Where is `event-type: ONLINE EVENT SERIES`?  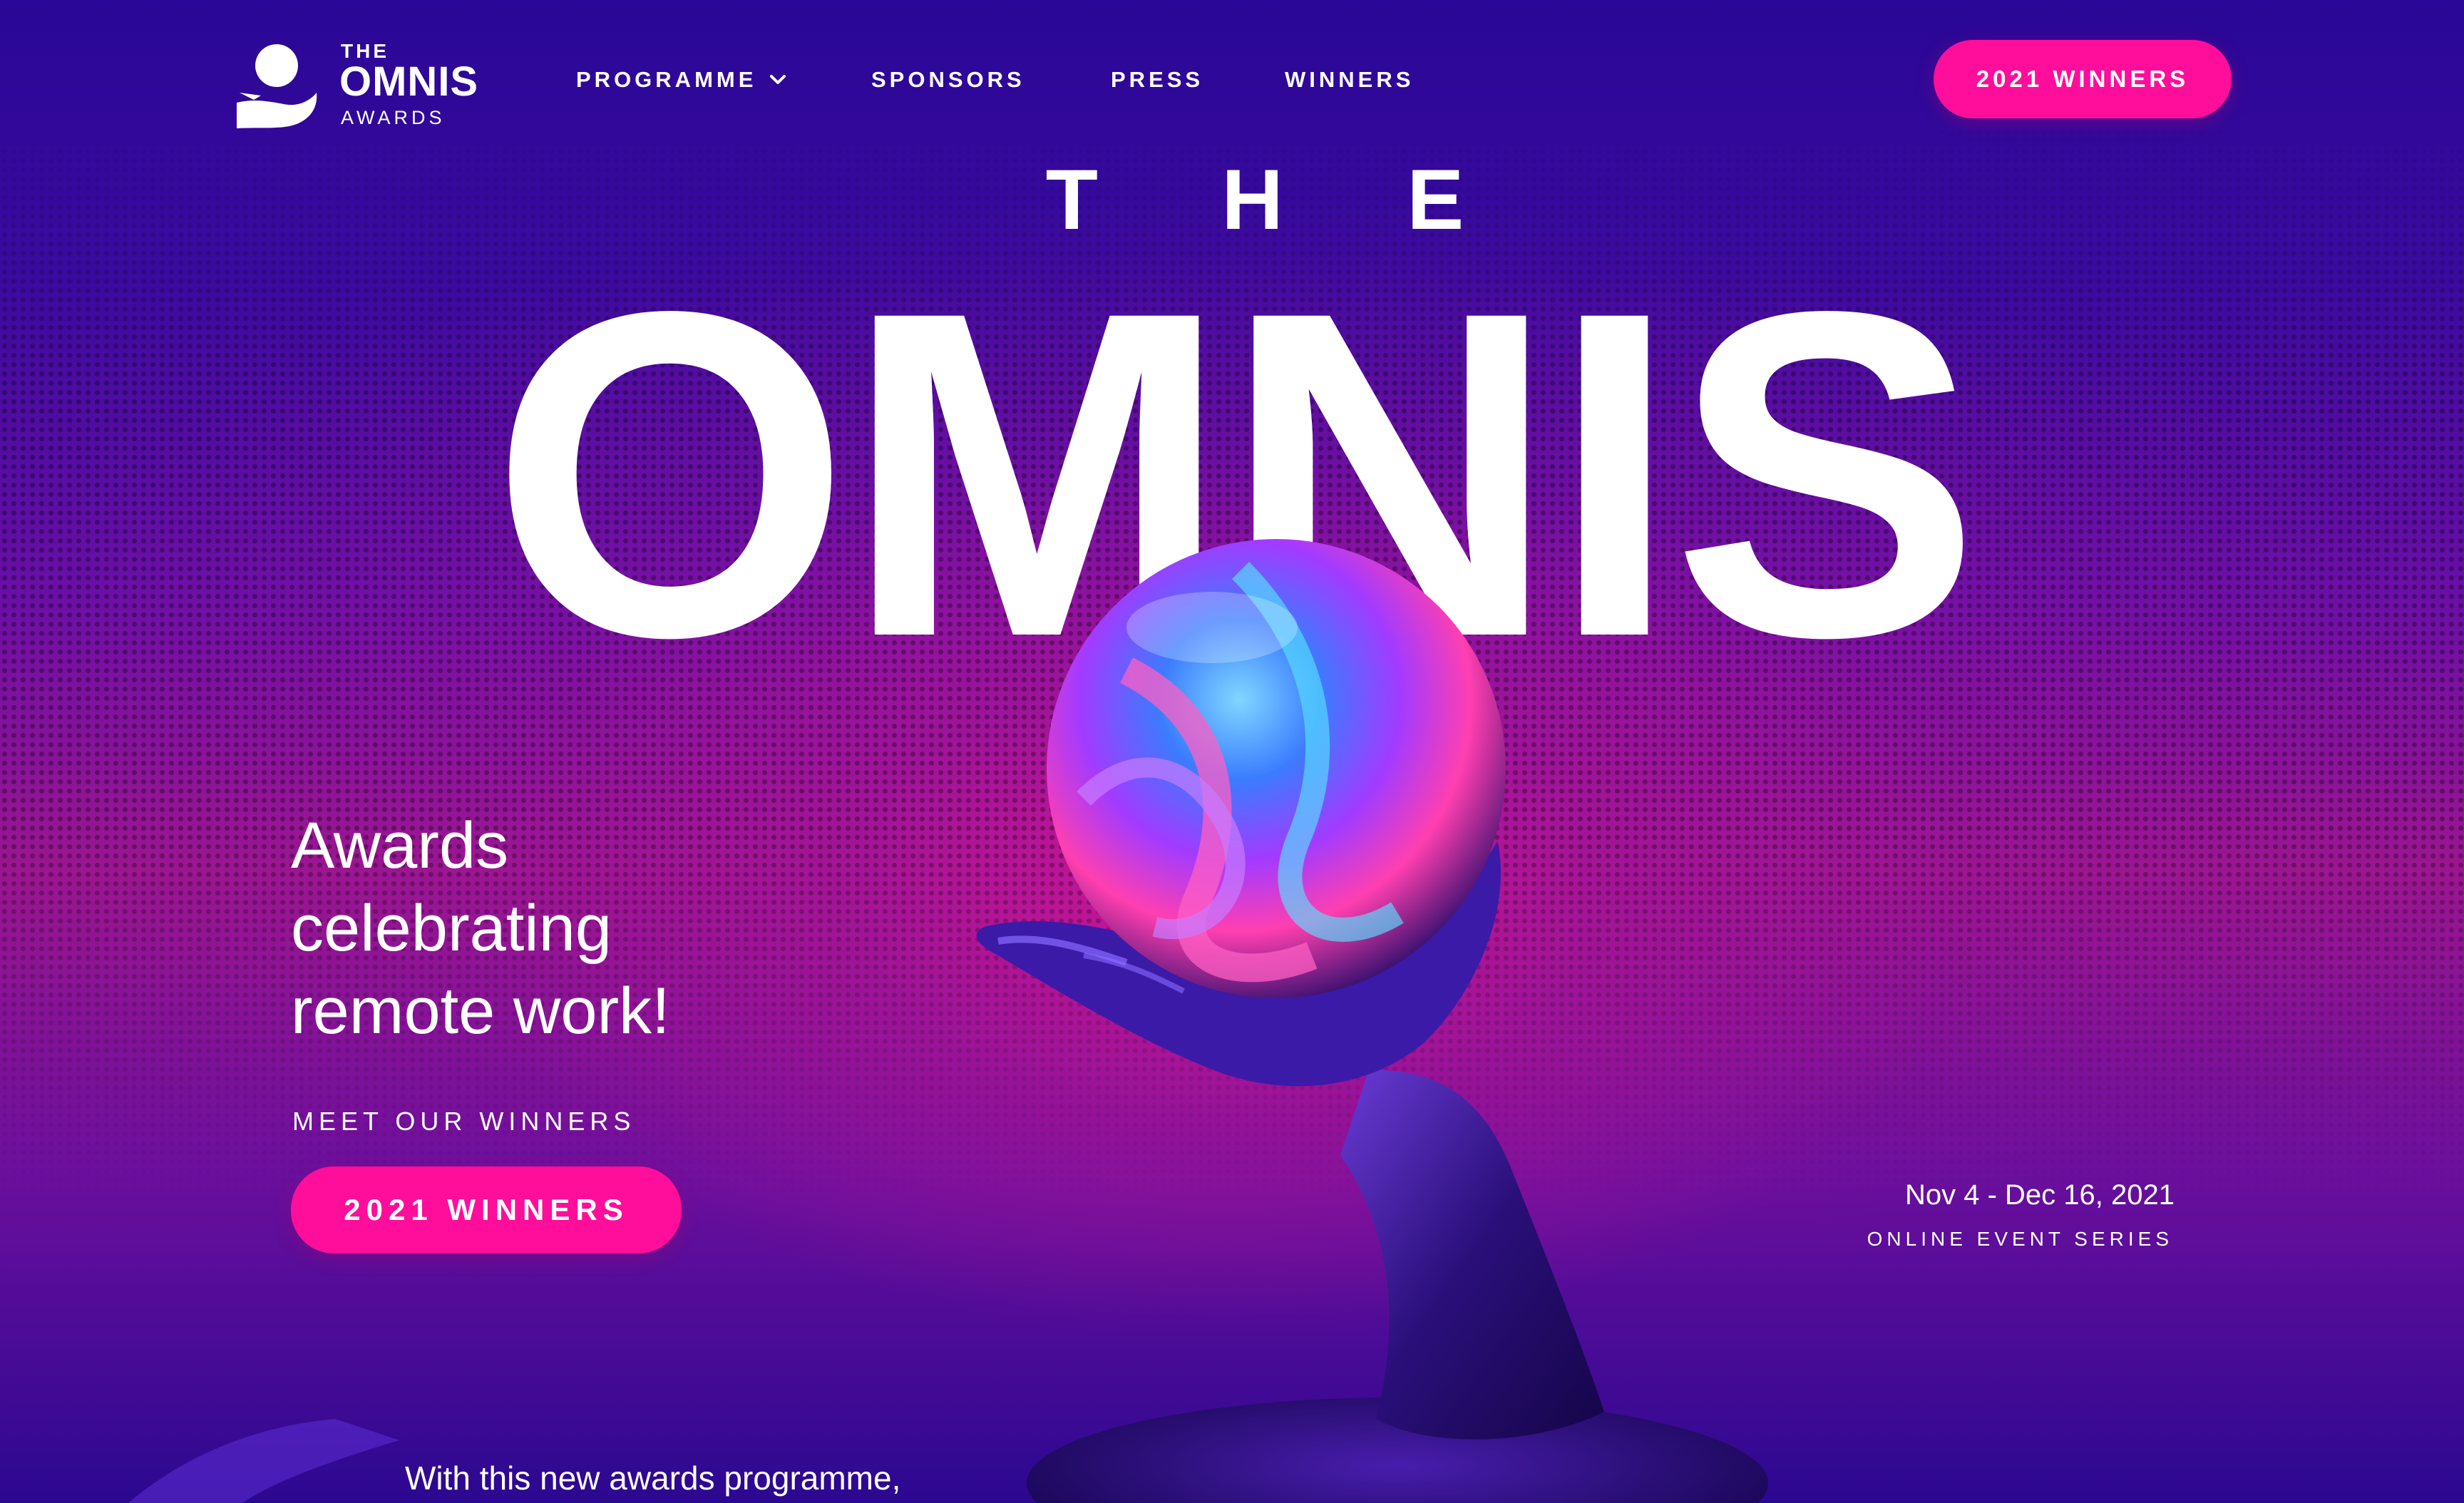
event-type: ONLINE EVENT SERIES is located at coordinates (2020, 1239).